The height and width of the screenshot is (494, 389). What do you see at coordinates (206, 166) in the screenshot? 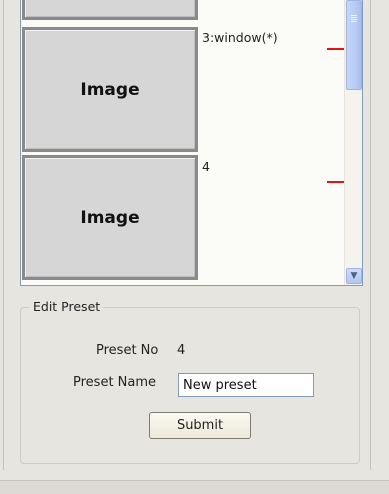
I see `preset-caption: 4` at bounding box center [206, 166].